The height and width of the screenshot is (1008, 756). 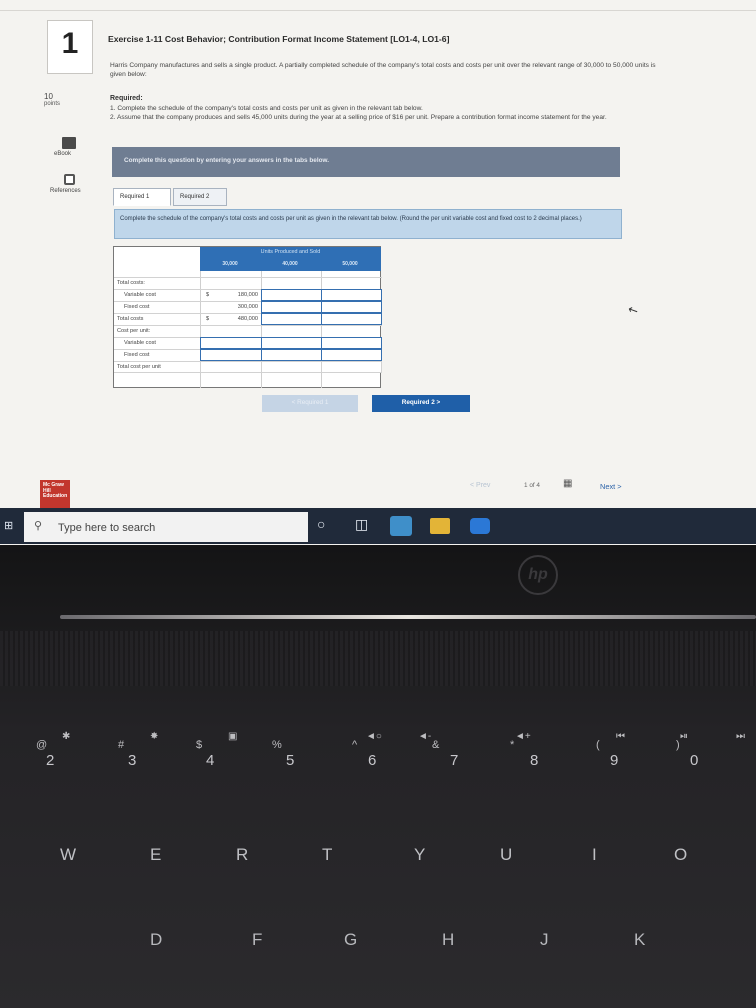 What do you see at coordinates (538, 575) in the screenshot?
I see `hp-logo: hp` at bounding box center [538, 575].